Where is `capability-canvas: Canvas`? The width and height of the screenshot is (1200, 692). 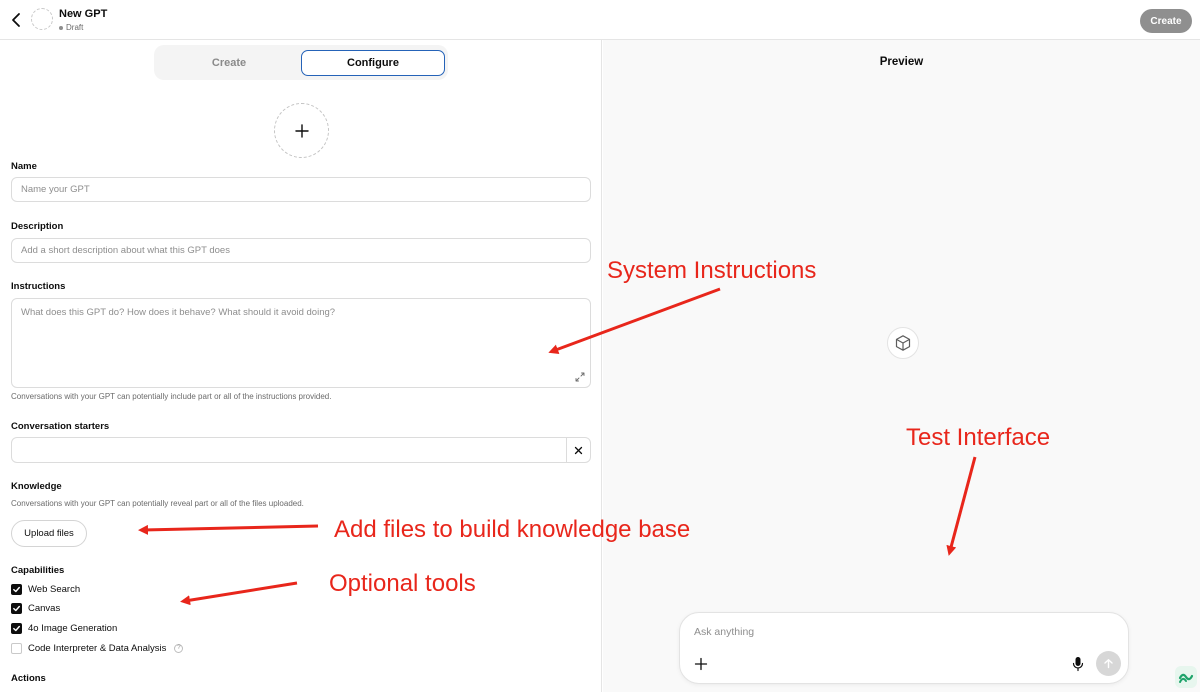
capability-canvas: Canvas is located at coordinates (35, 608).